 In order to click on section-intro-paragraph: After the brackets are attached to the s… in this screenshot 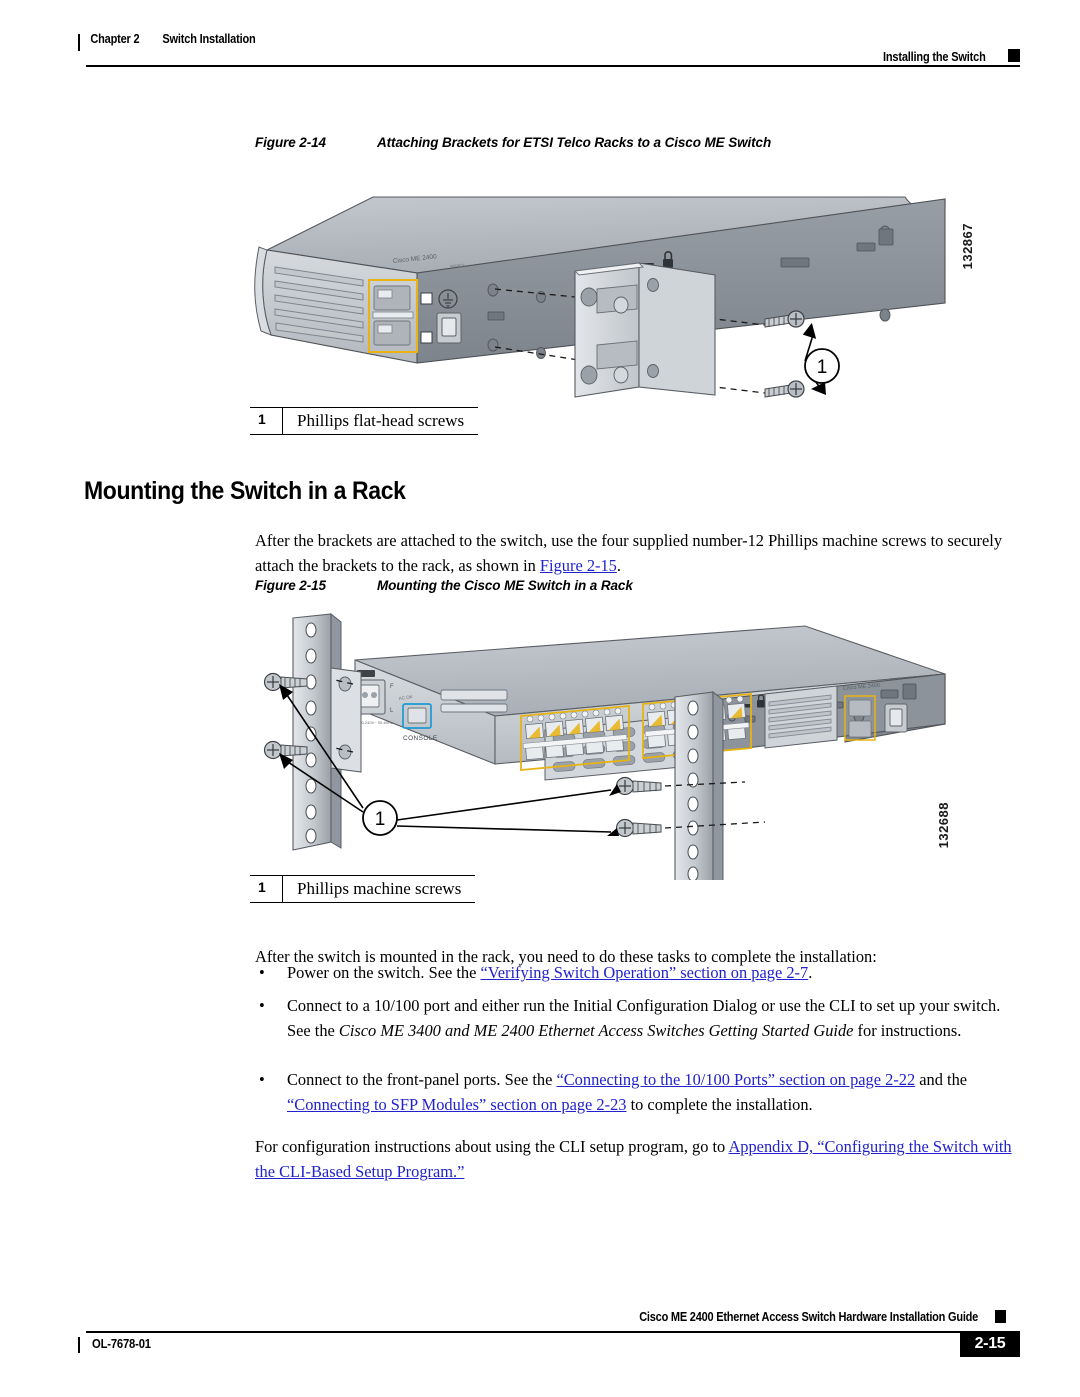, I will do `click(639, 553)`.